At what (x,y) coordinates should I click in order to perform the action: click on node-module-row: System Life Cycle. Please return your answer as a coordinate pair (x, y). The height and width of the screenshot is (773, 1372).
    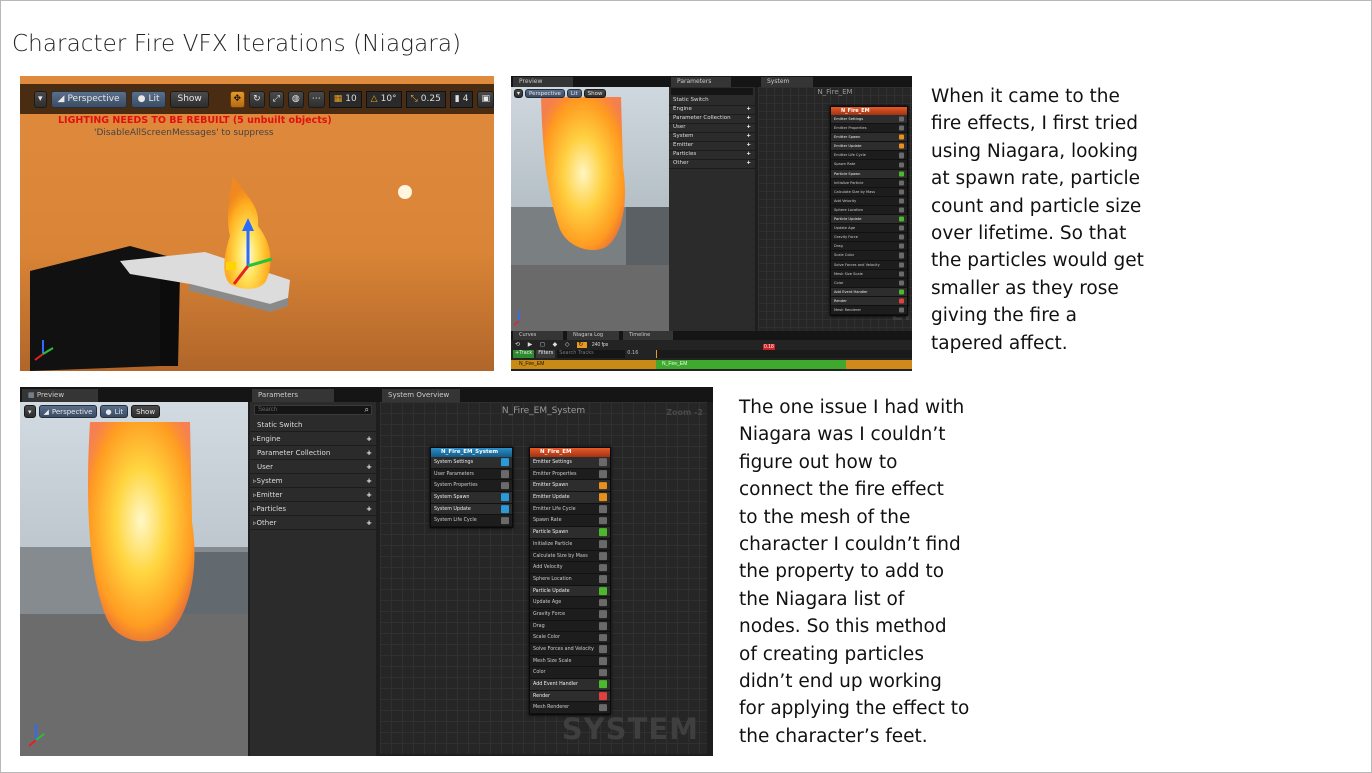
    Looking at the image, I should click on (471, 521).